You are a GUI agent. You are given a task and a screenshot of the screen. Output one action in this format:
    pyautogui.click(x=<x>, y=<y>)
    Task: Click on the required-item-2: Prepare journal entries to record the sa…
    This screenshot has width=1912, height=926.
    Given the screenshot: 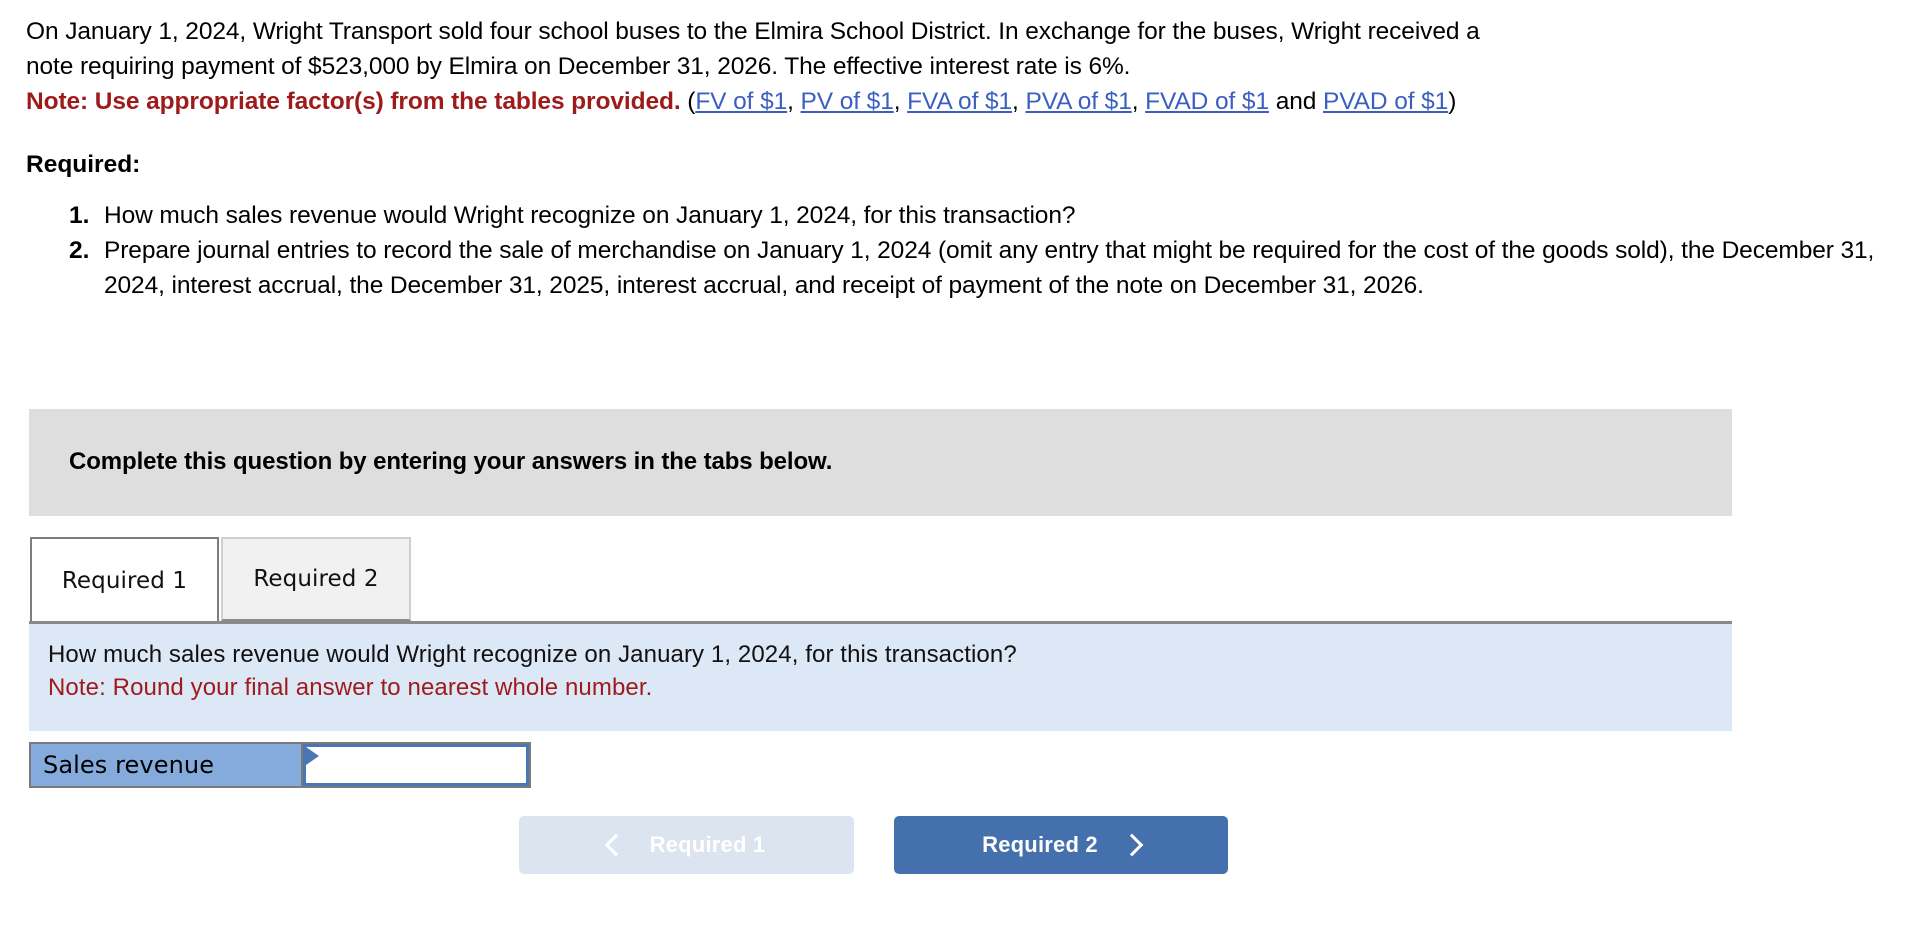 What is the action you would take?
    pyautogui.click(x=1004, y=268)
    